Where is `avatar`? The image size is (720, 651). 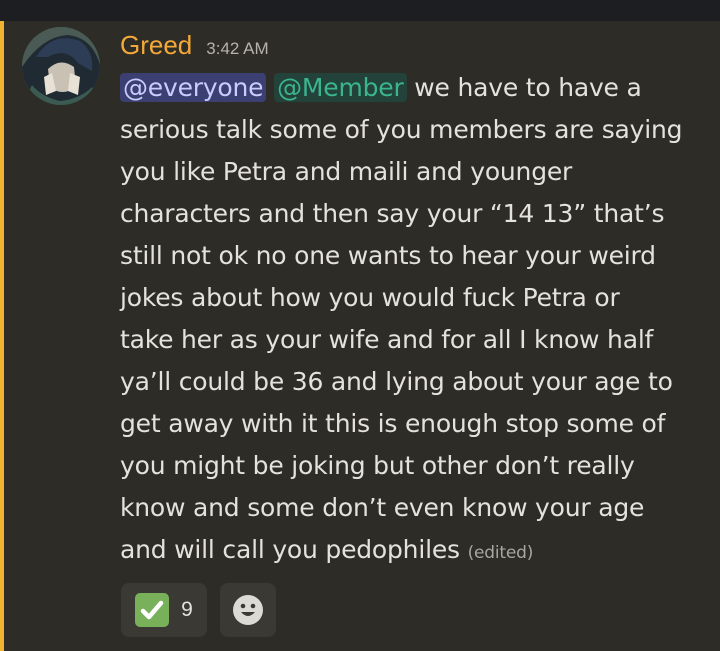 avatar is located at coordinates (61, 66).